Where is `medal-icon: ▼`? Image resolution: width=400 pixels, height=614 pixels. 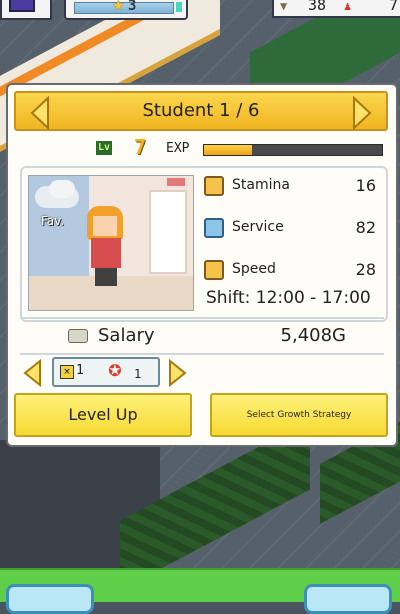 medal-icon: ▼ is located at coordinates (284, 6).